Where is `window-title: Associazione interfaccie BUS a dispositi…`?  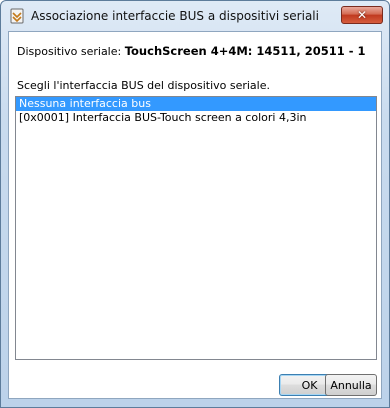 window-title: Associazione interfaccie BUS a dispositi… is located at coordinates (175, 16).